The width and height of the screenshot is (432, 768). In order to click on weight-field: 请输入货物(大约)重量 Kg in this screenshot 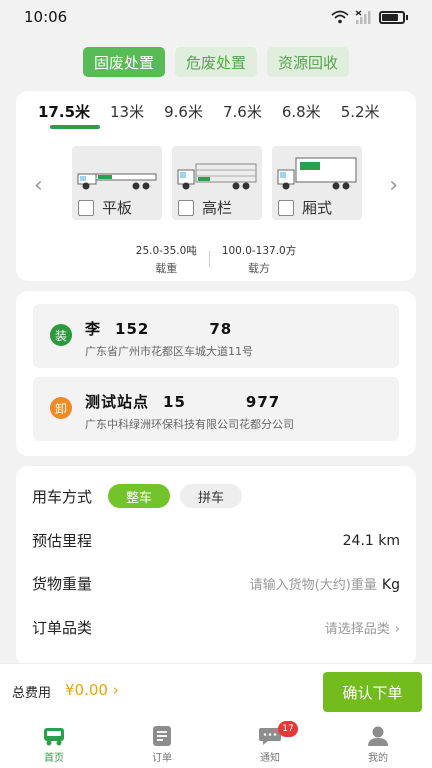, I will do `click(325, 583)`.